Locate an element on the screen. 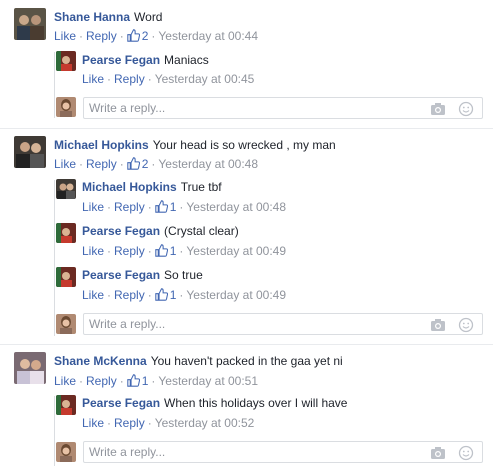 The image size is (493, 473). reply-body: Pearse Fegan (Crystal clear) is located at coordinates (160, 231).